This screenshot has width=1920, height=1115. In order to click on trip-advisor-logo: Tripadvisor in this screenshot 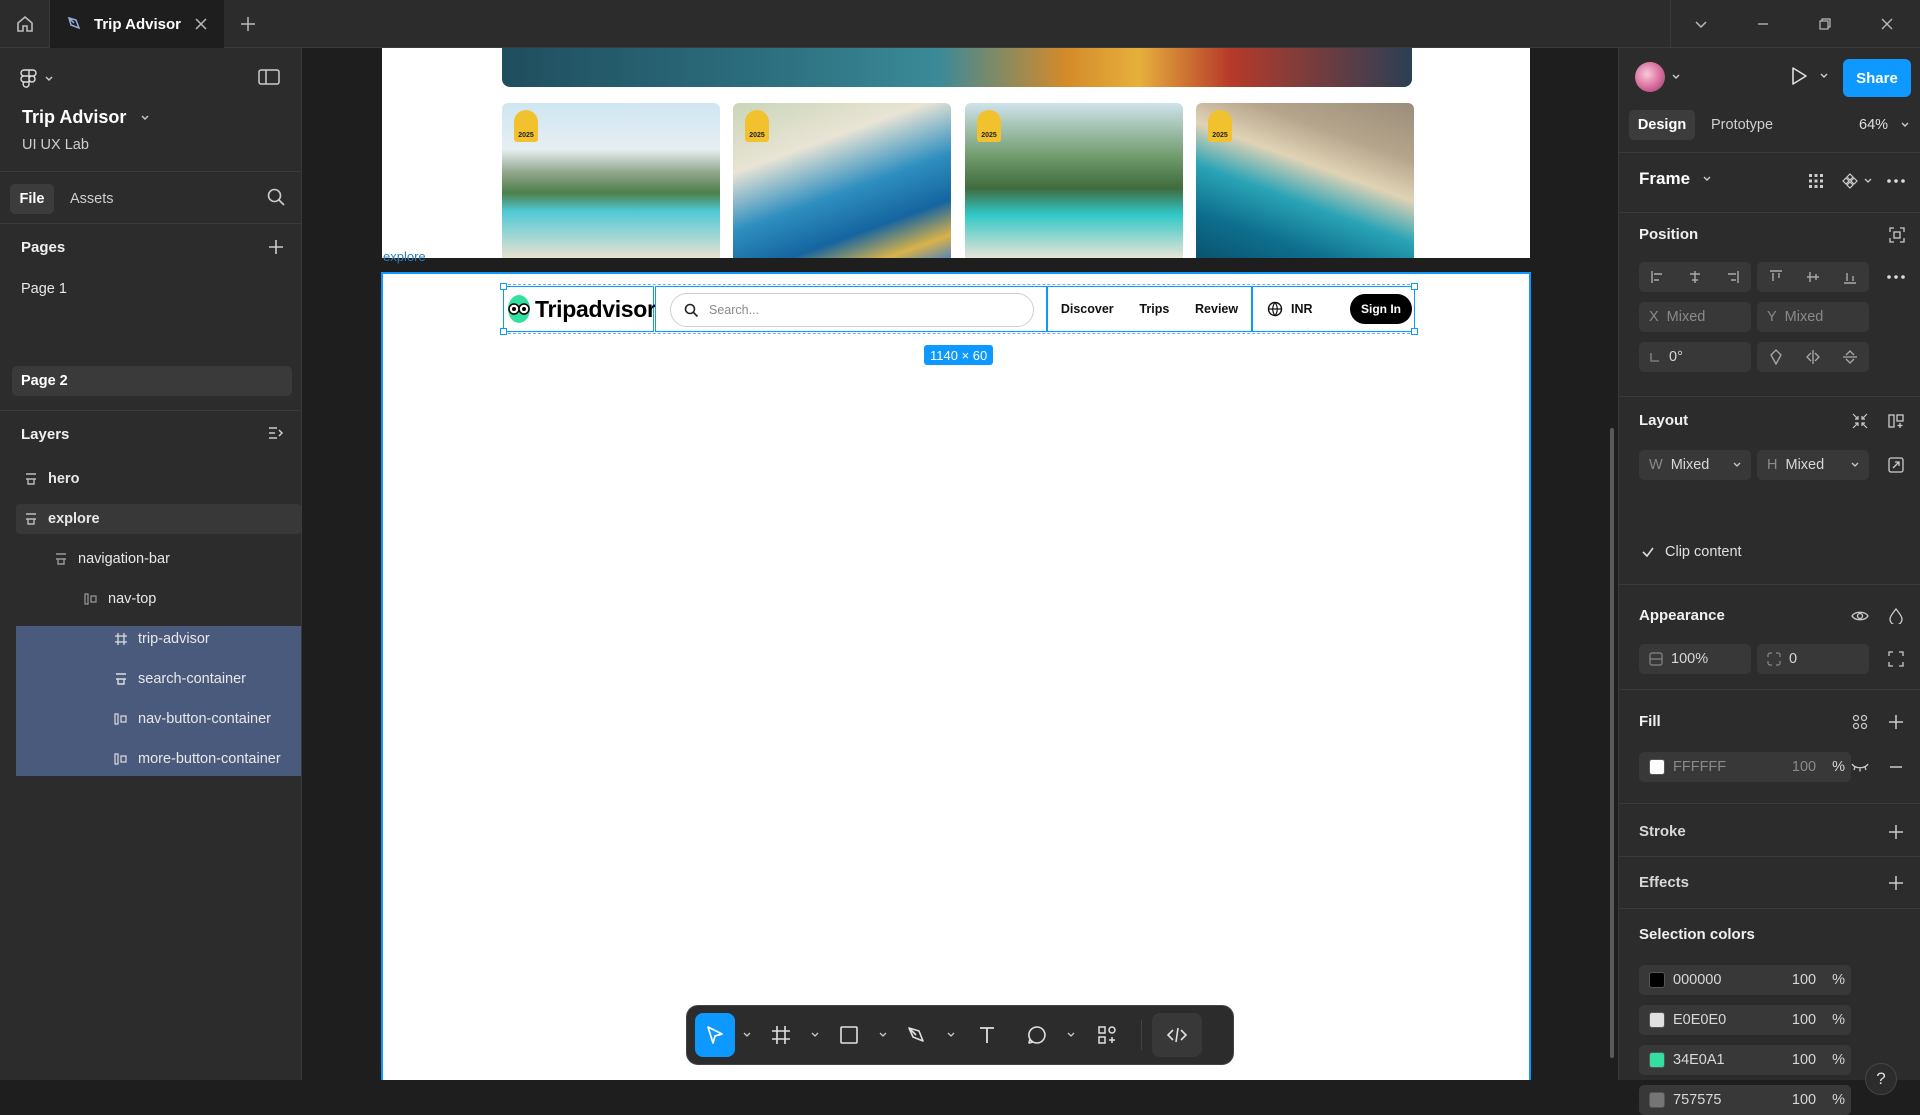, I will do `click(579, 309)`.